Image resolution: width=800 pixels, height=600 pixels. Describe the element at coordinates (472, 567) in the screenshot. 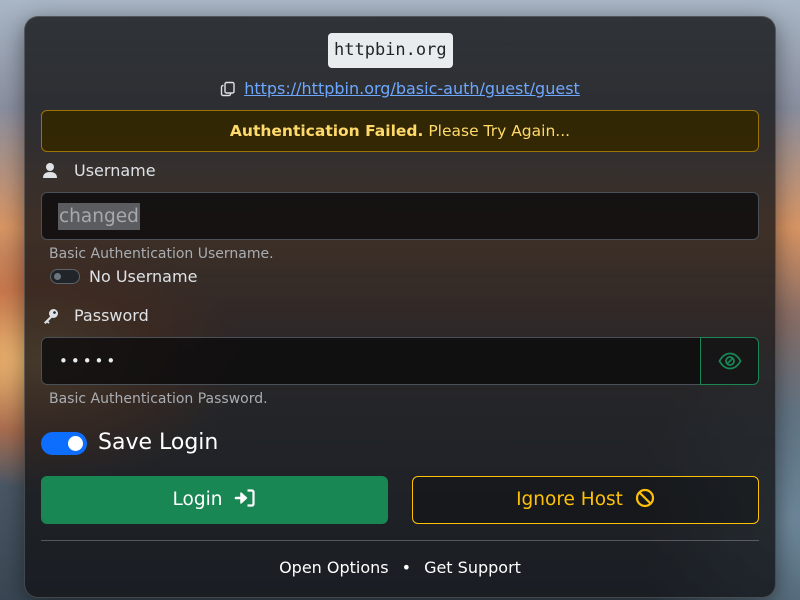

I see `get-support-link: Get Support` at that location.